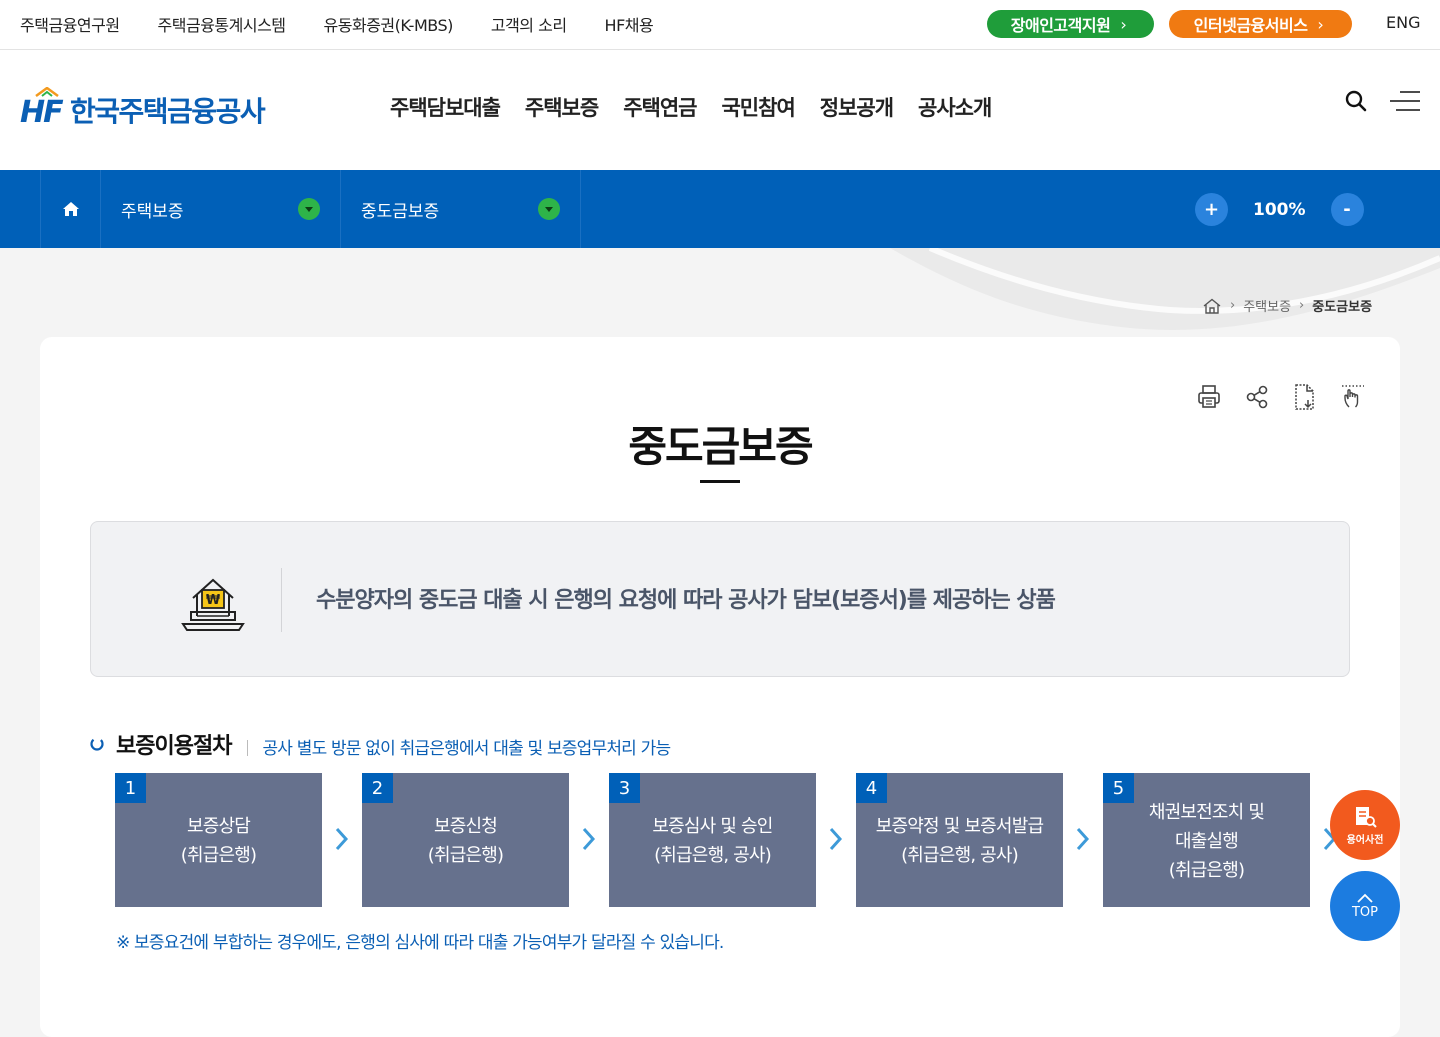  What do you see at coordinates (712, 826) in the screenshot?
I see `step-line: 보증심사 및 승인` at bounding box center [712, 826].